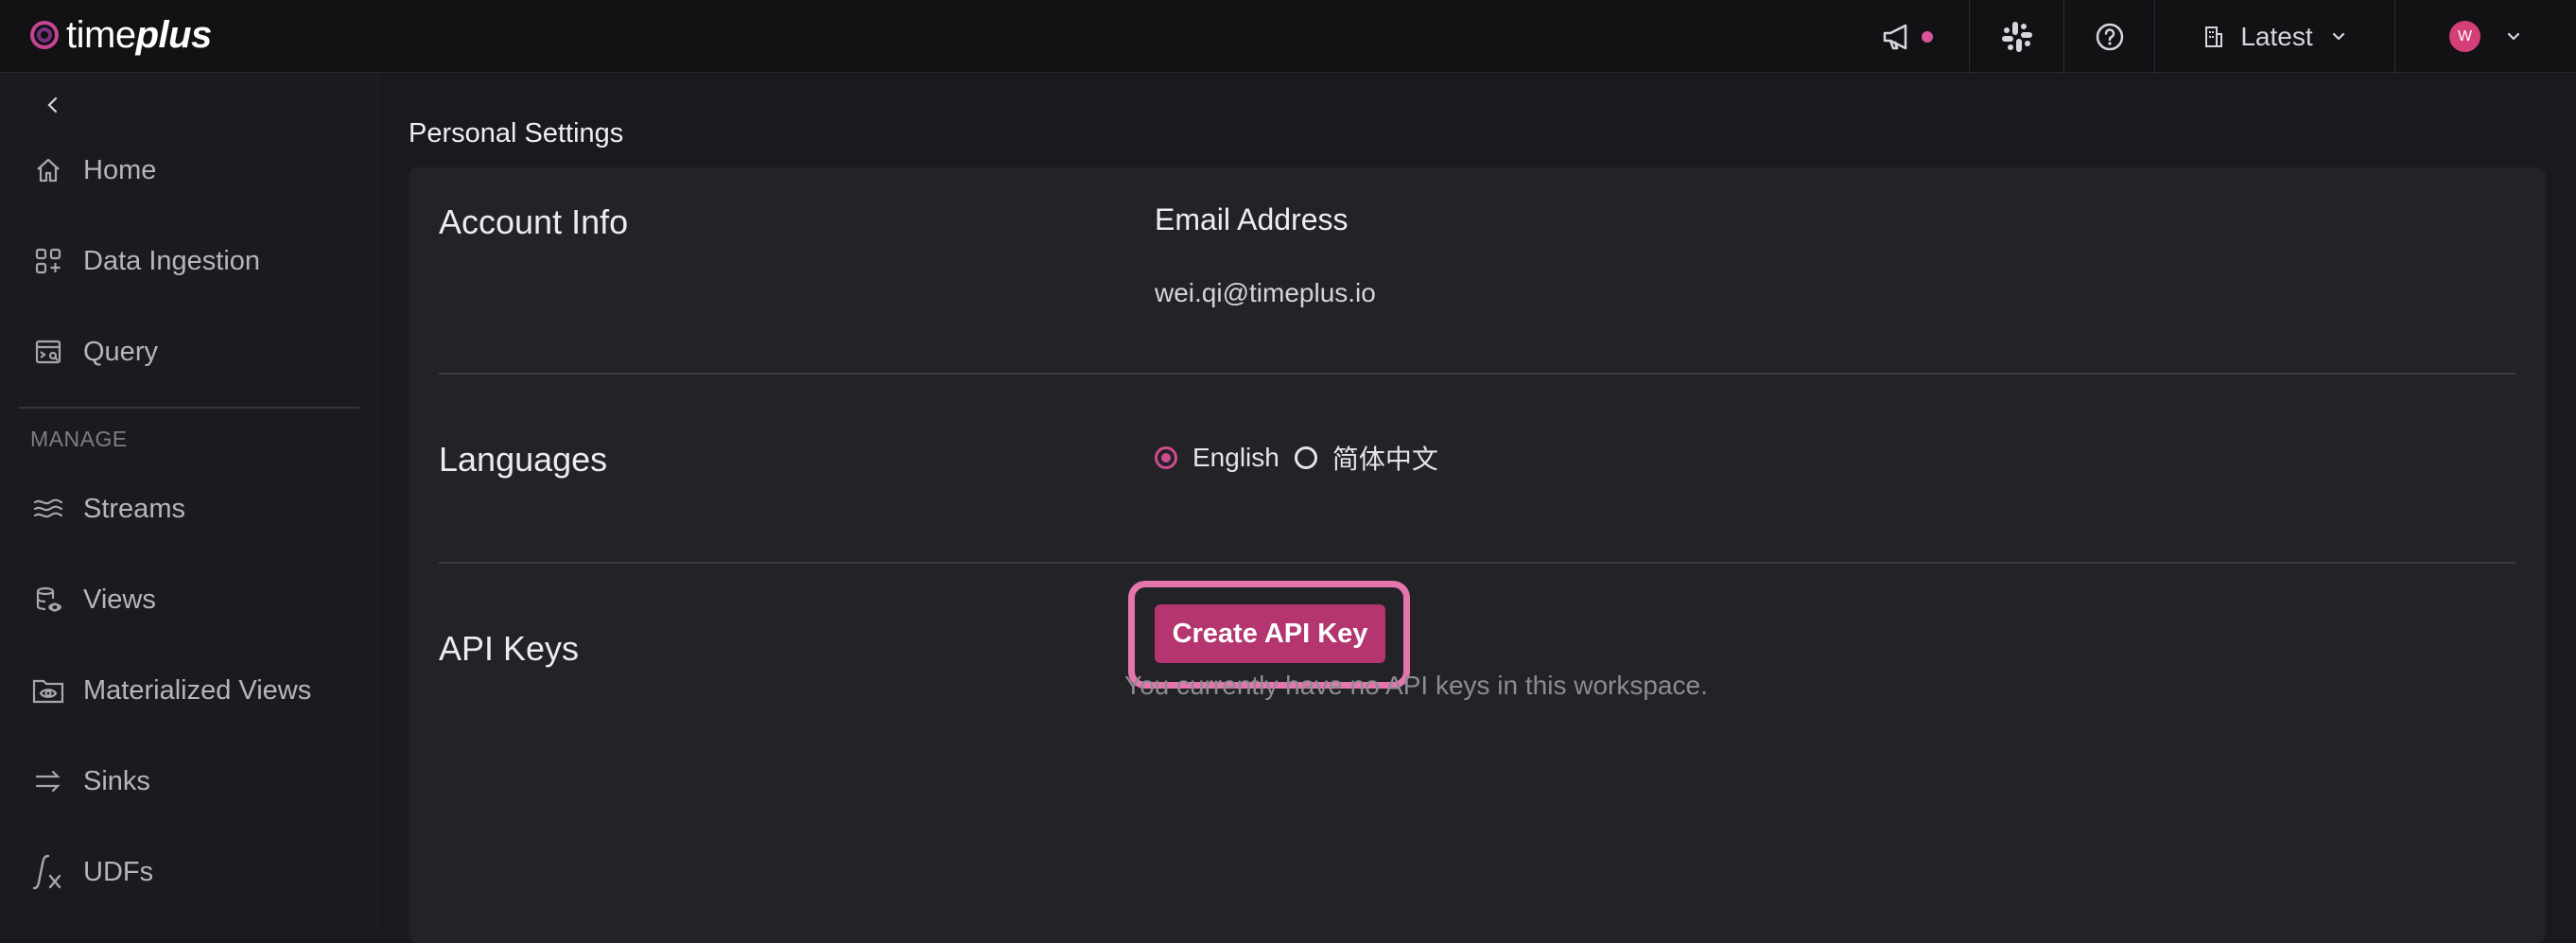 This screenshot has height=943, width=2576. Describe the element at coordinates (48, 352) in the screenshot. I see `query-icon` at that location.